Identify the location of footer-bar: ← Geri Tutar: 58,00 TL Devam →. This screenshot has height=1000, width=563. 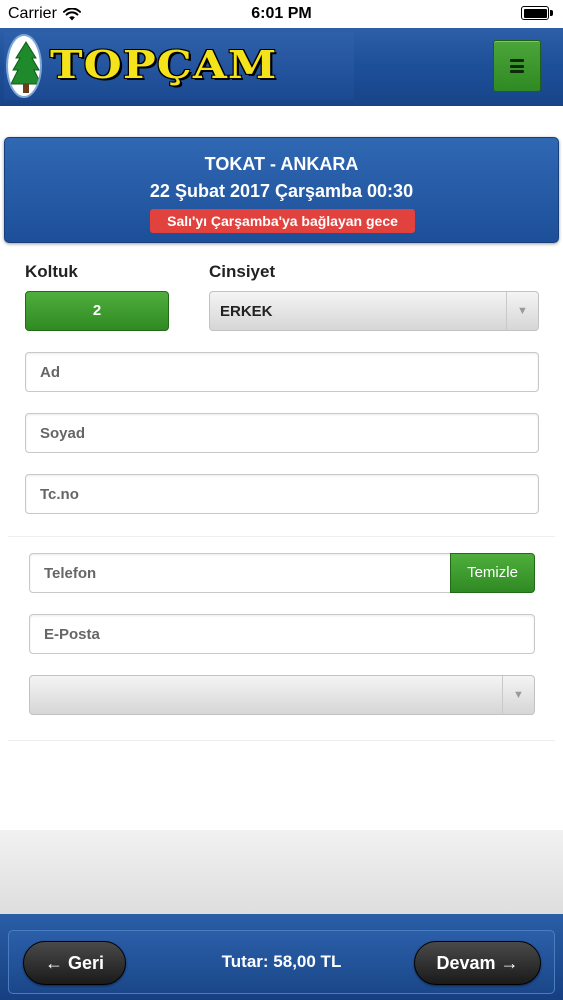
(281, 957).